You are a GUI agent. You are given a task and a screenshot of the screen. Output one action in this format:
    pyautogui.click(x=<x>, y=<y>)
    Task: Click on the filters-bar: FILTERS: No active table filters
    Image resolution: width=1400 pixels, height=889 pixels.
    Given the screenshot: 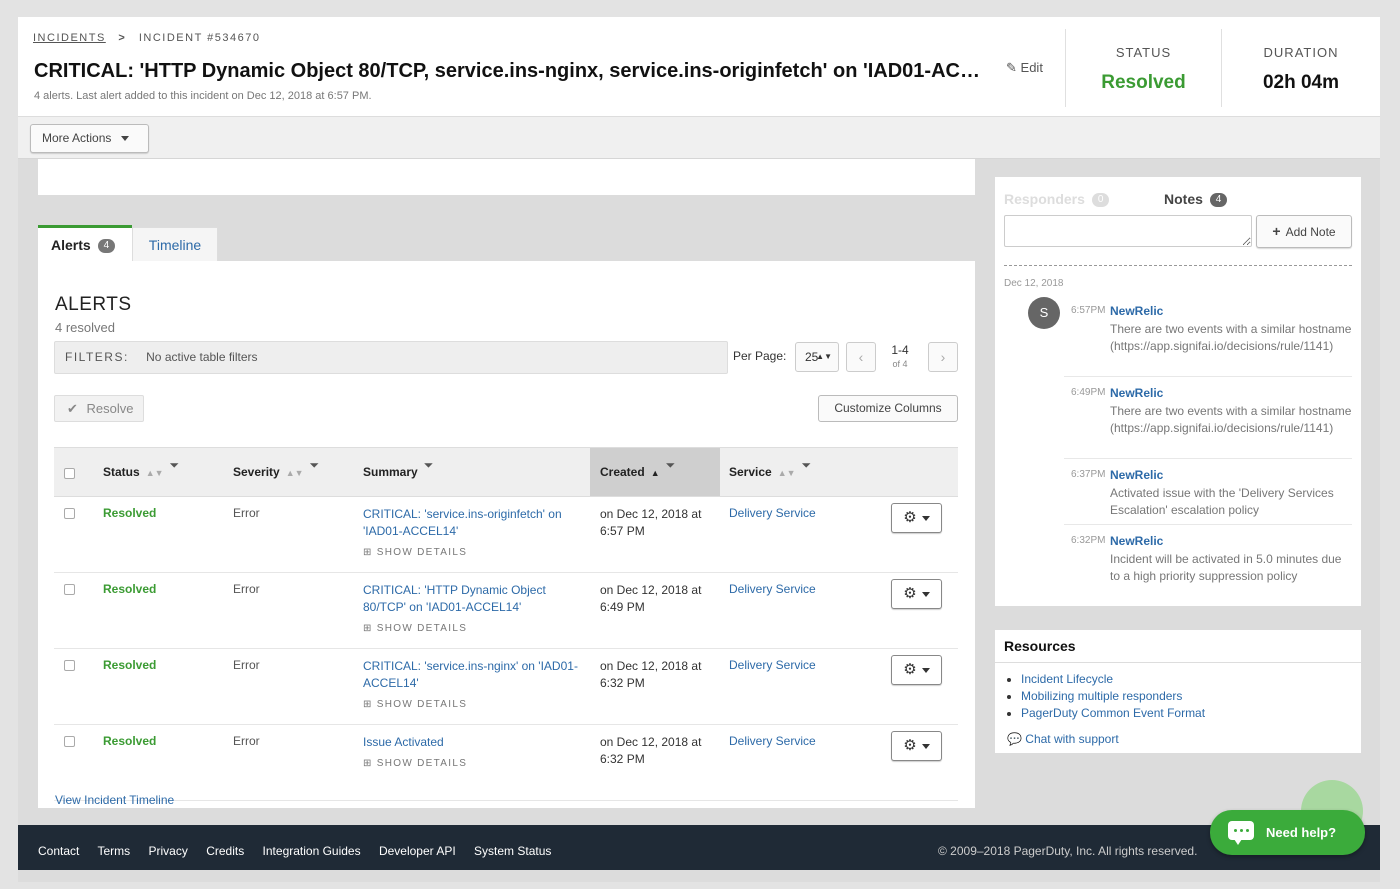 What is the action you would take?
    pyautogui.click(x=391, y=357)
    